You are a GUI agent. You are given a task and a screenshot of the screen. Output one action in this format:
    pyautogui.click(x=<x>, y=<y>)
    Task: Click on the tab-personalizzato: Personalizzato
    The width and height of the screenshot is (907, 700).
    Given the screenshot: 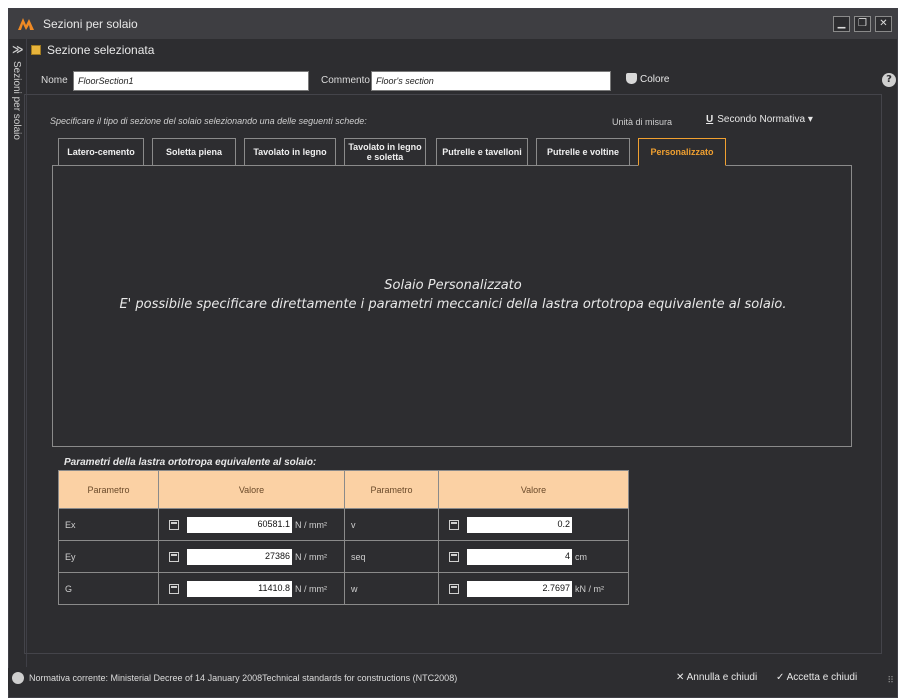 What is the action you would take?
    pyautogui.click(x=682, y=152)
    